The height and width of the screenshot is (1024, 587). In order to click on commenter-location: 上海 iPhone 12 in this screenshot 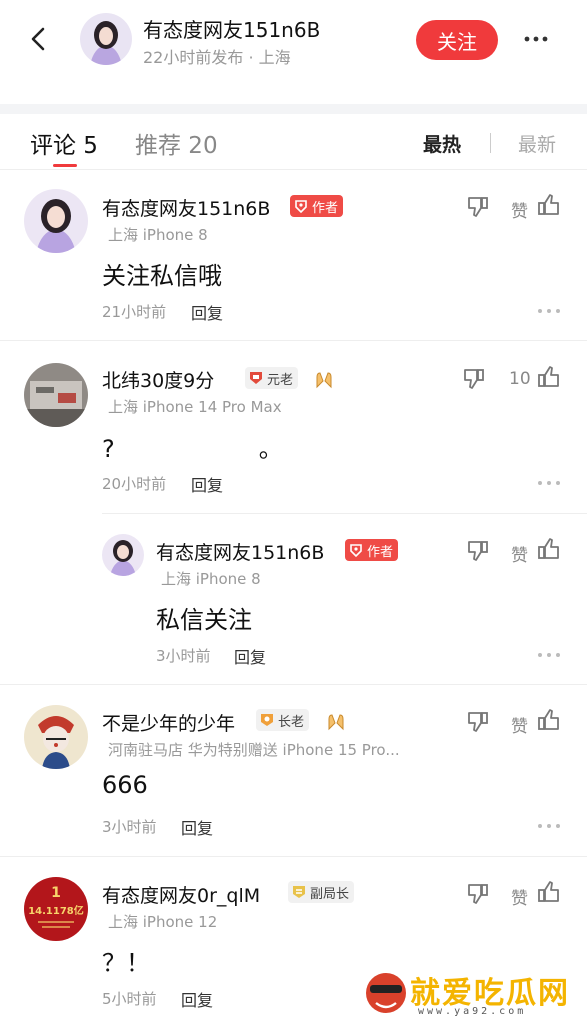, I will do `click(163, 922)`.